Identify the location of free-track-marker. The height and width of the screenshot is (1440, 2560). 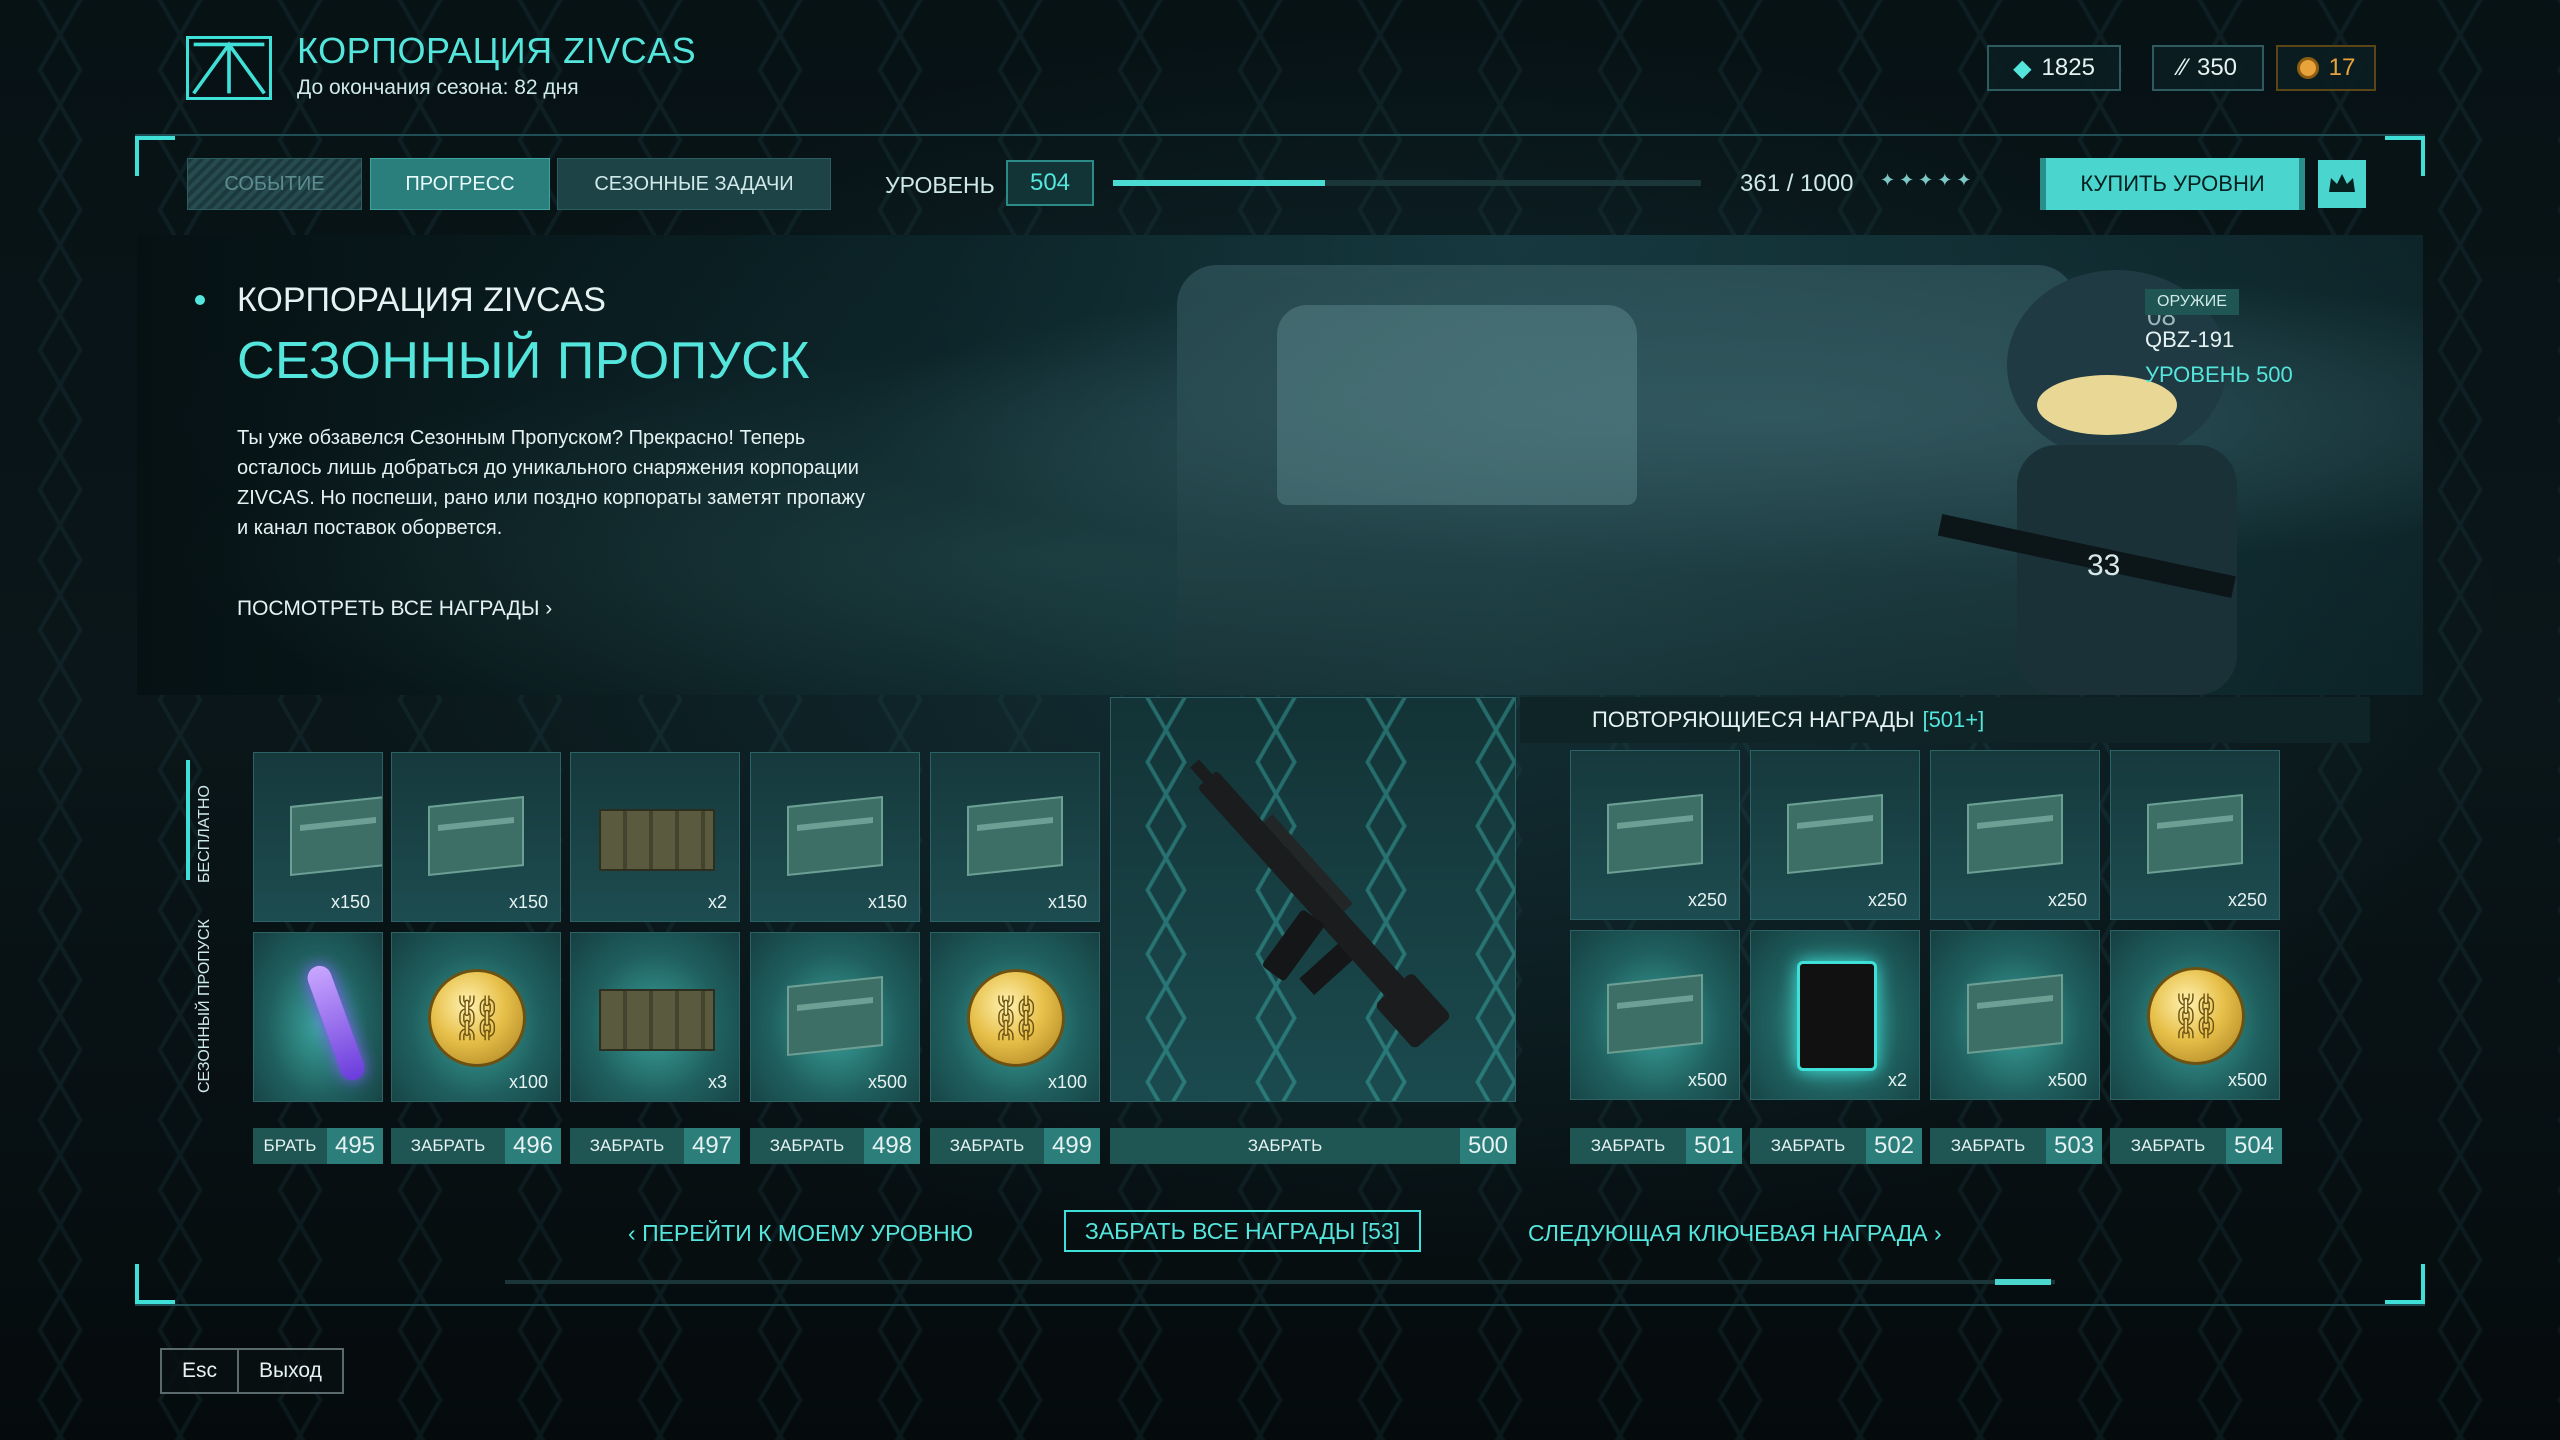
(188, 820).